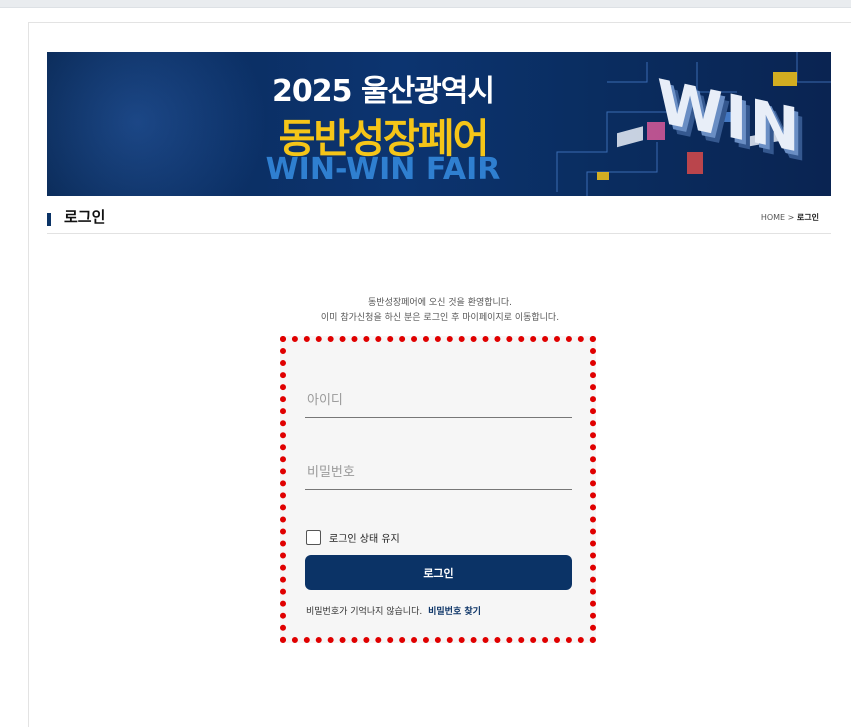 The height and width of the screenshot is (727, 851). What do you see at coordinates (425, 4) in the screenshot?
I see `browser-top-strip` at bounding box center [425, 4].